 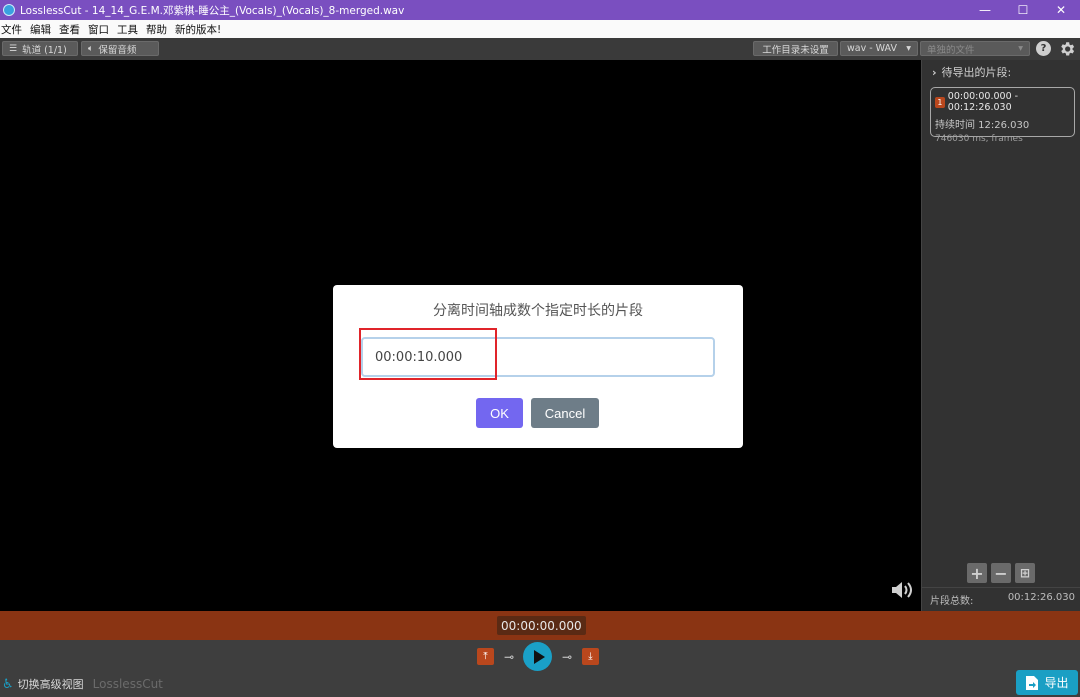 What do you see at coordinates (127, 684) in the screenshot?
I see `brand-name: LosslessCut` at bounding box center [127, 684].